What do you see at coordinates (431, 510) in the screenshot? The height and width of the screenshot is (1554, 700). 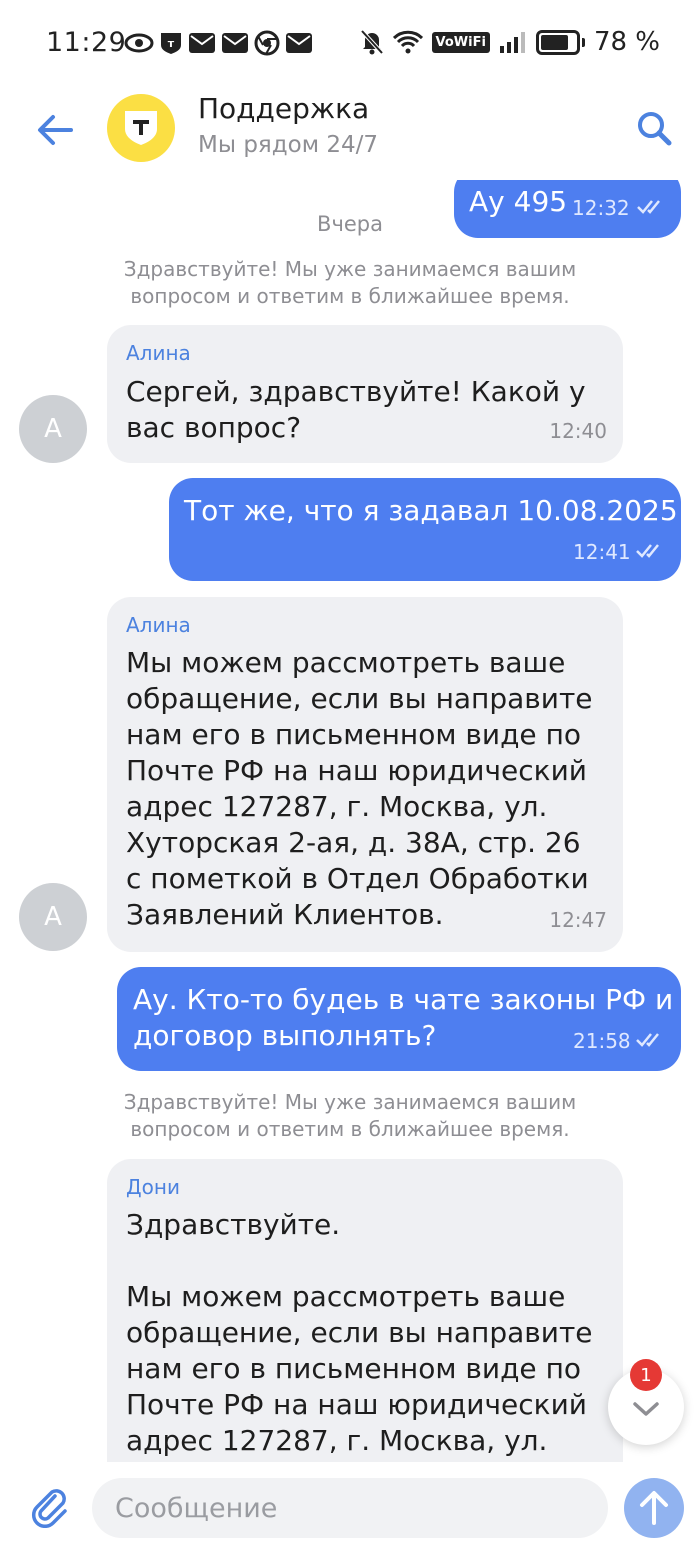 I see `message-text: Тот же, что я задавал 10.08.2025` at bounding box center [431, 510].